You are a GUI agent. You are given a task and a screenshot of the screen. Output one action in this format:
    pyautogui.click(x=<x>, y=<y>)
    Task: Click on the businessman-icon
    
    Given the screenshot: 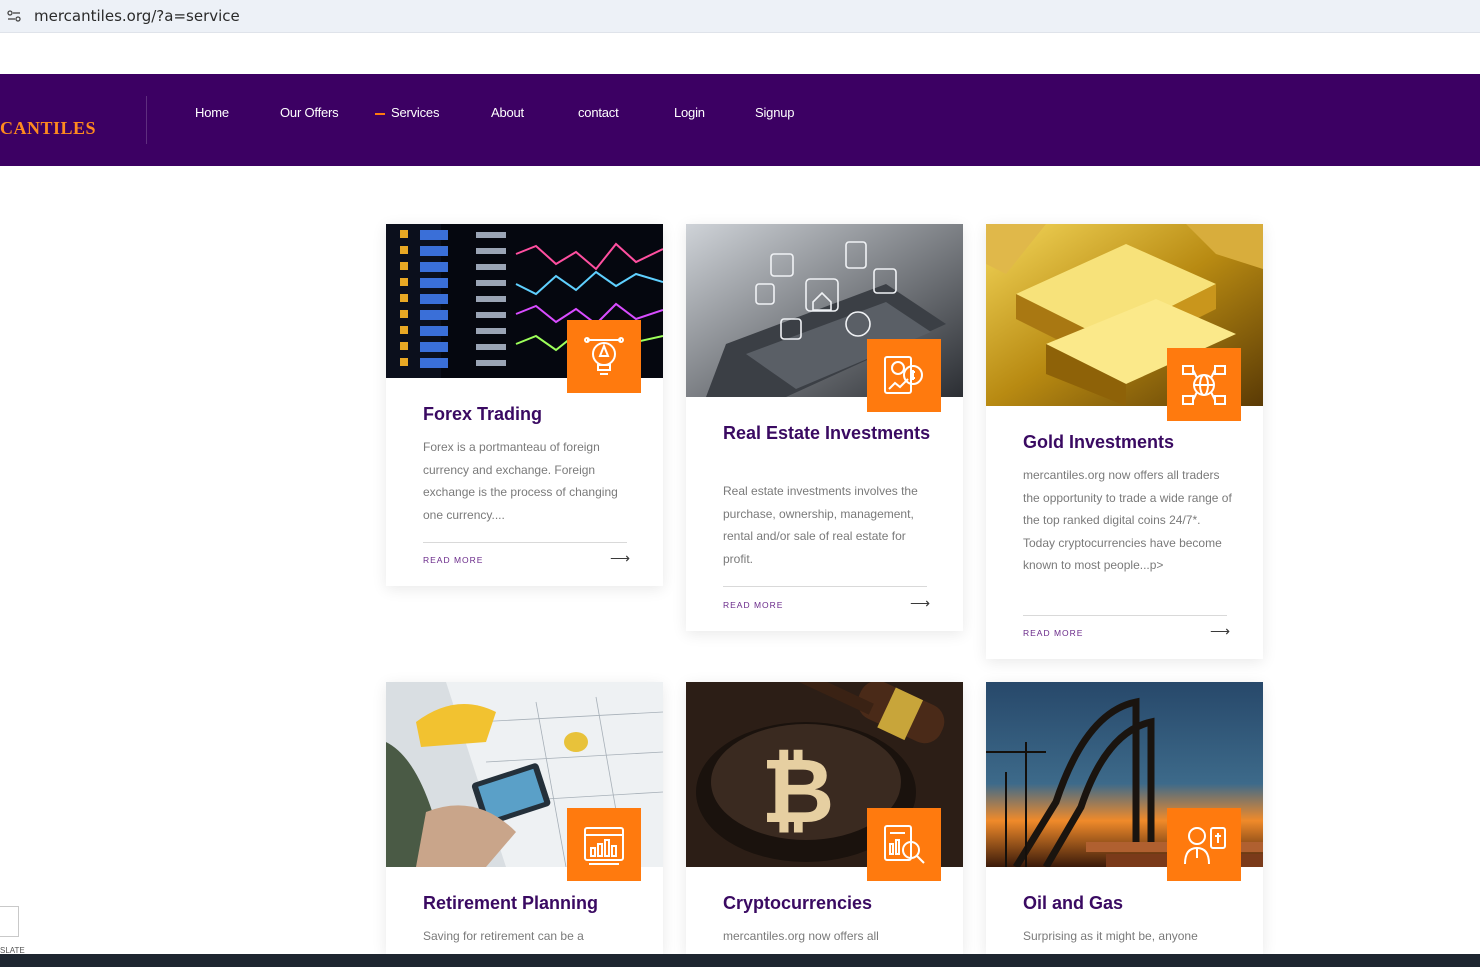 What is the action you would take?
    pyautogui.click(x=1204, y=844)
    